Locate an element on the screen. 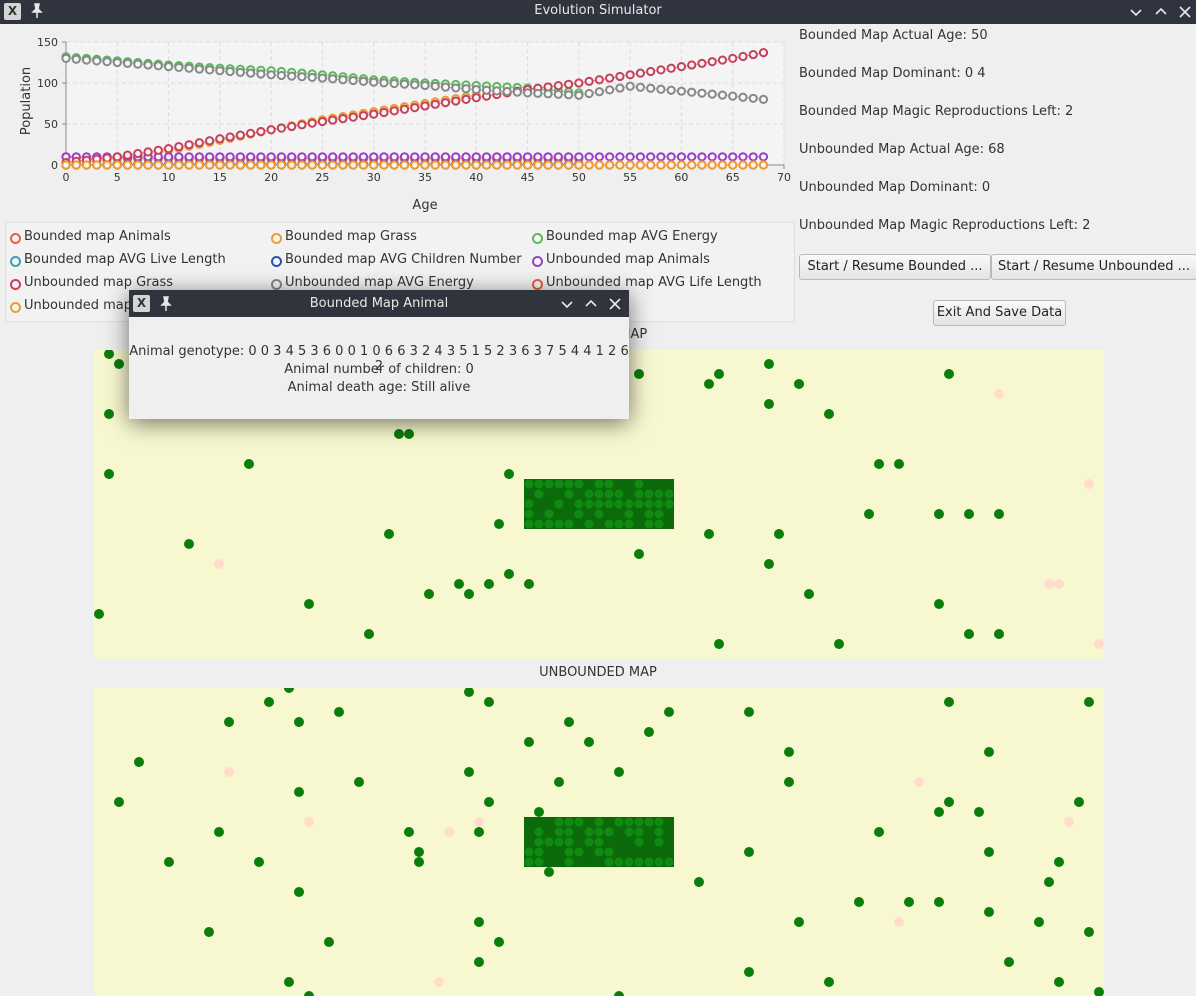  dialog-close-icon is located at coordinates (615, 304).